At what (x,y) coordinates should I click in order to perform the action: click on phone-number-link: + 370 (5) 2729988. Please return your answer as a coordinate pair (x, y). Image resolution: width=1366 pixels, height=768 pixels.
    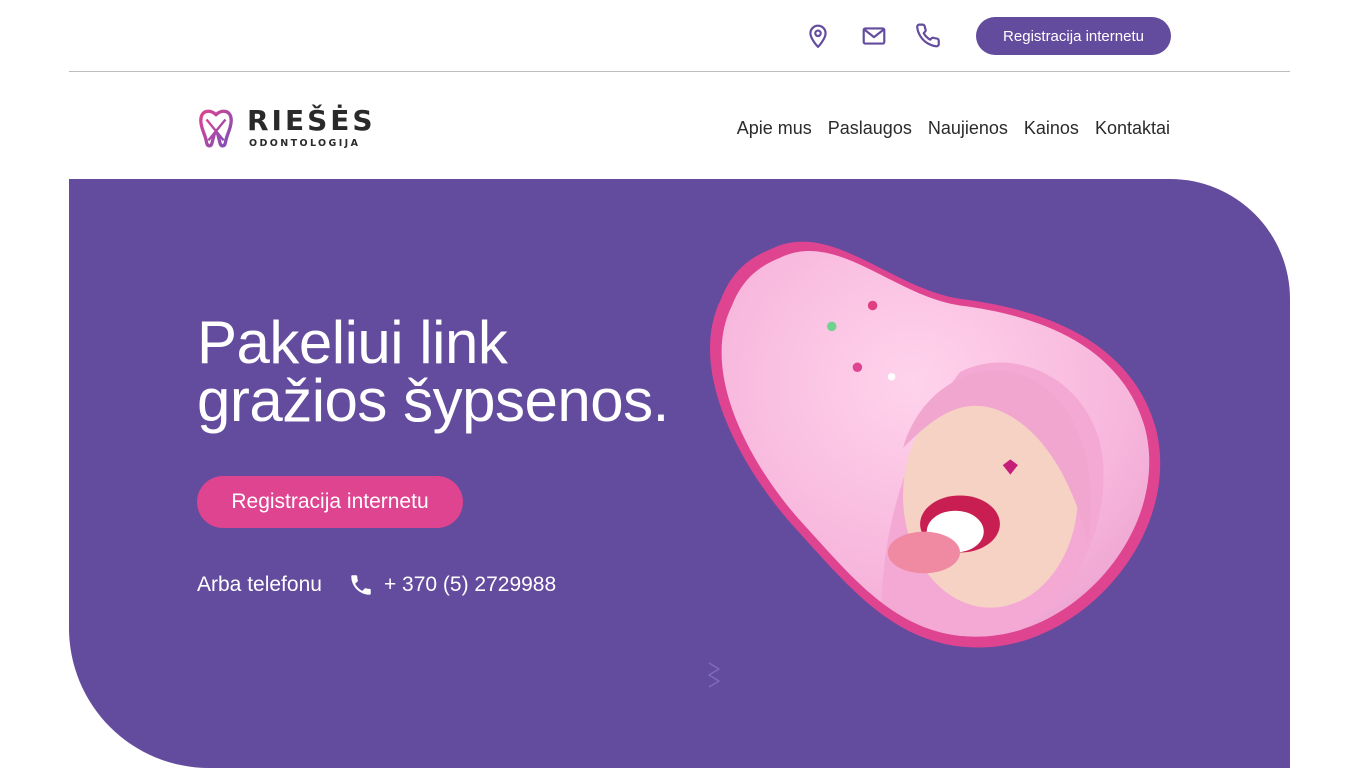
    Looking at the image, I should click on (470, 585).